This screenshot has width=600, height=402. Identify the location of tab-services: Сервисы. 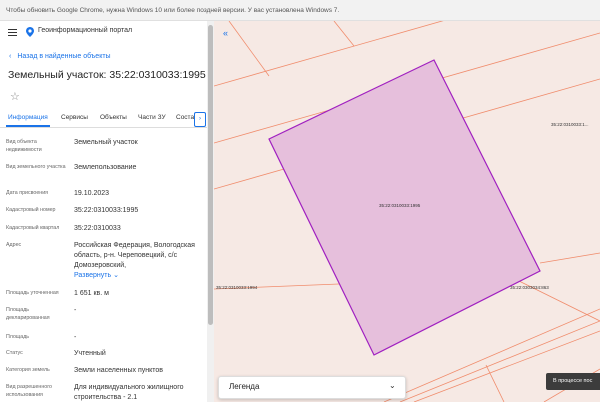
(74, 117).